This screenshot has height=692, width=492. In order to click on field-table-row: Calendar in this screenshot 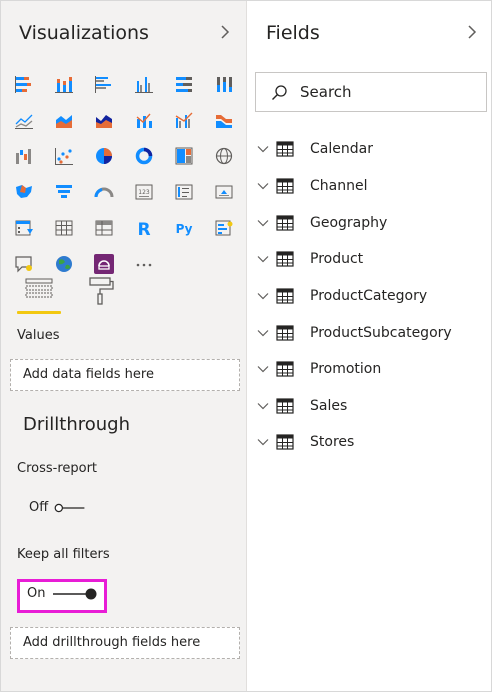, I will do `click(371, 149)`.